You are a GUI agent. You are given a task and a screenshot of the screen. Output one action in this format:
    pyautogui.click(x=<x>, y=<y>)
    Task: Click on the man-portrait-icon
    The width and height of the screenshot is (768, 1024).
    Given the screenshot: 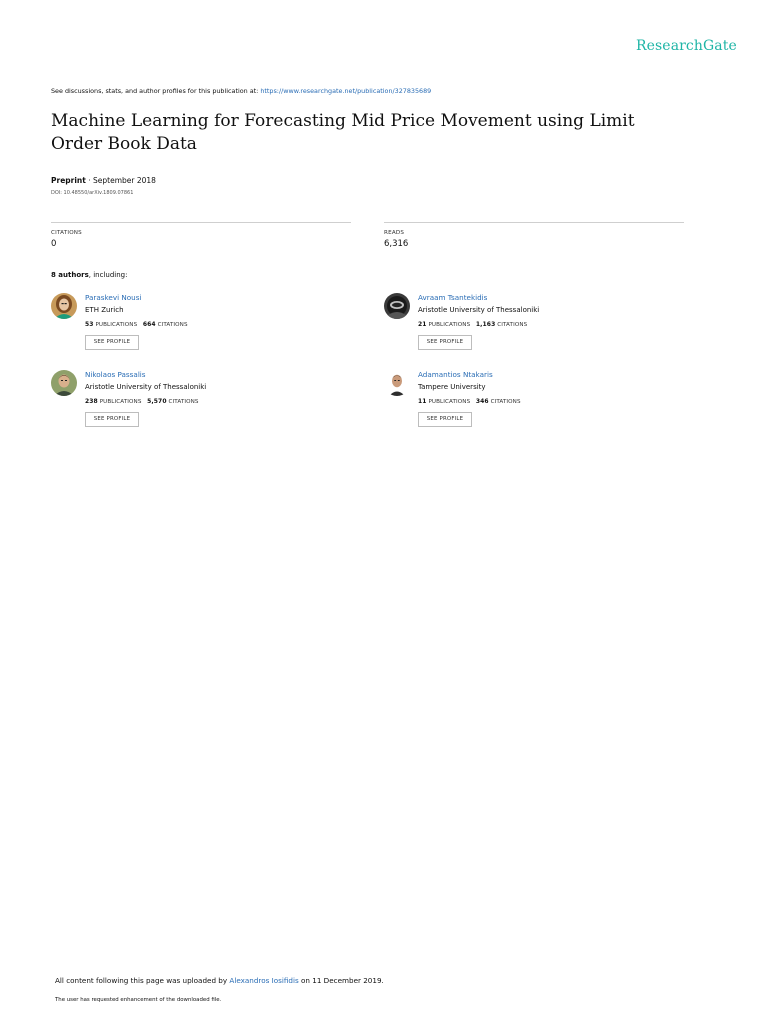 What is the action you would take?
    pyautogui.click(x=64, y=383)
    